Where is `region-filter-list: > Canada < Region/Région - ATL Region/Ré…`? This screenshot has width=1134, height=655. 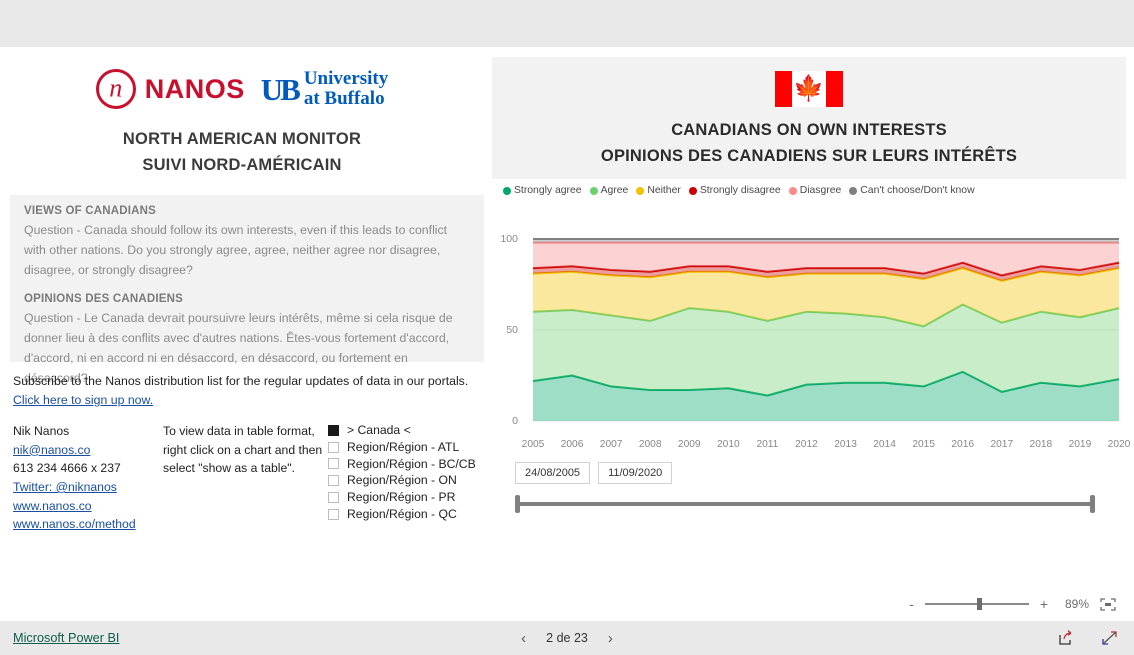 region-filter-list: > Canada < Region/Région - ATL Region/Ré… is located at coordinates (405, 478).